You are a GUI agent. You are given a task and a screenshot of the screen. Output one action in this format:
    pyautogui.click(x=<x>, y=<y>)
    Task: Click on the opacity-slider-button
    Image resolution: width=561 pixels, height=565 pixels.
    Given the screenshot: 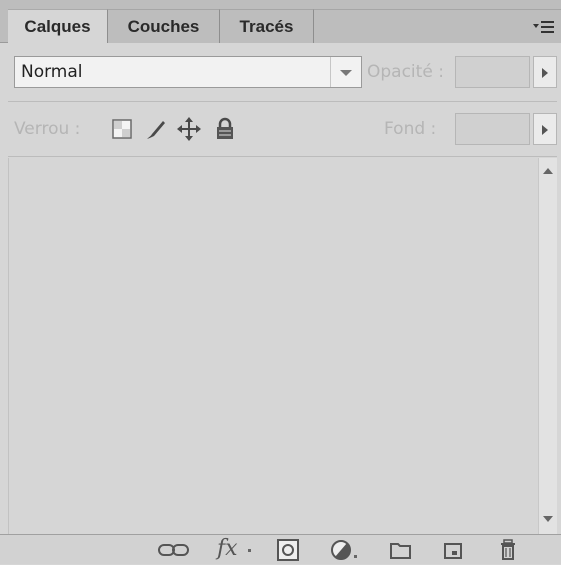 What is the action you would take?
    pyautogui.click(x=545, y=72)
    